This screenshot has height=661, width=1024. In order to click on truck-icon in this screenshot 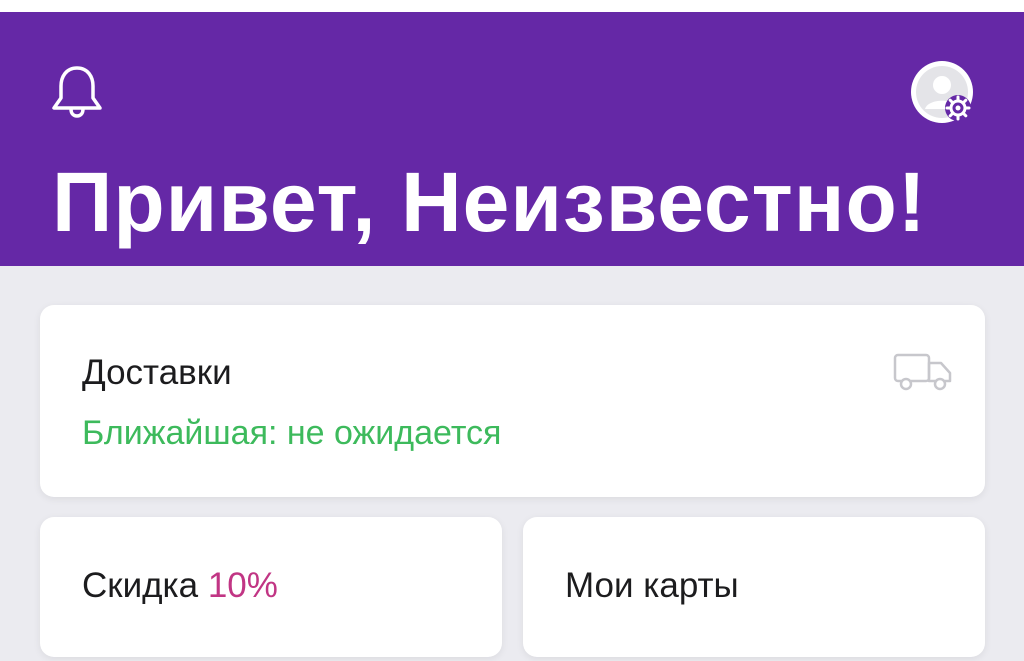, I will do `click(923, 372)`.